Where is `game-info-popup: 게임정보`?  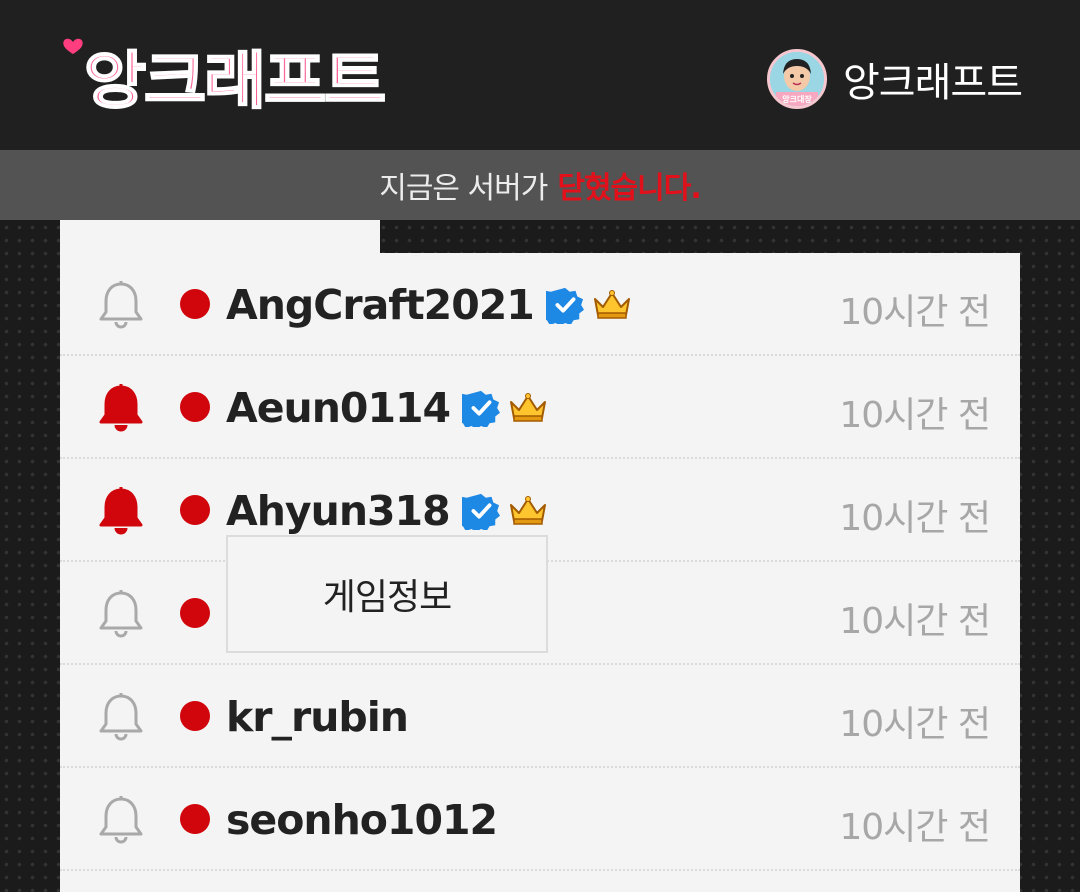 game-info-popup: 게임정보 is located at coordinates (387, 594).